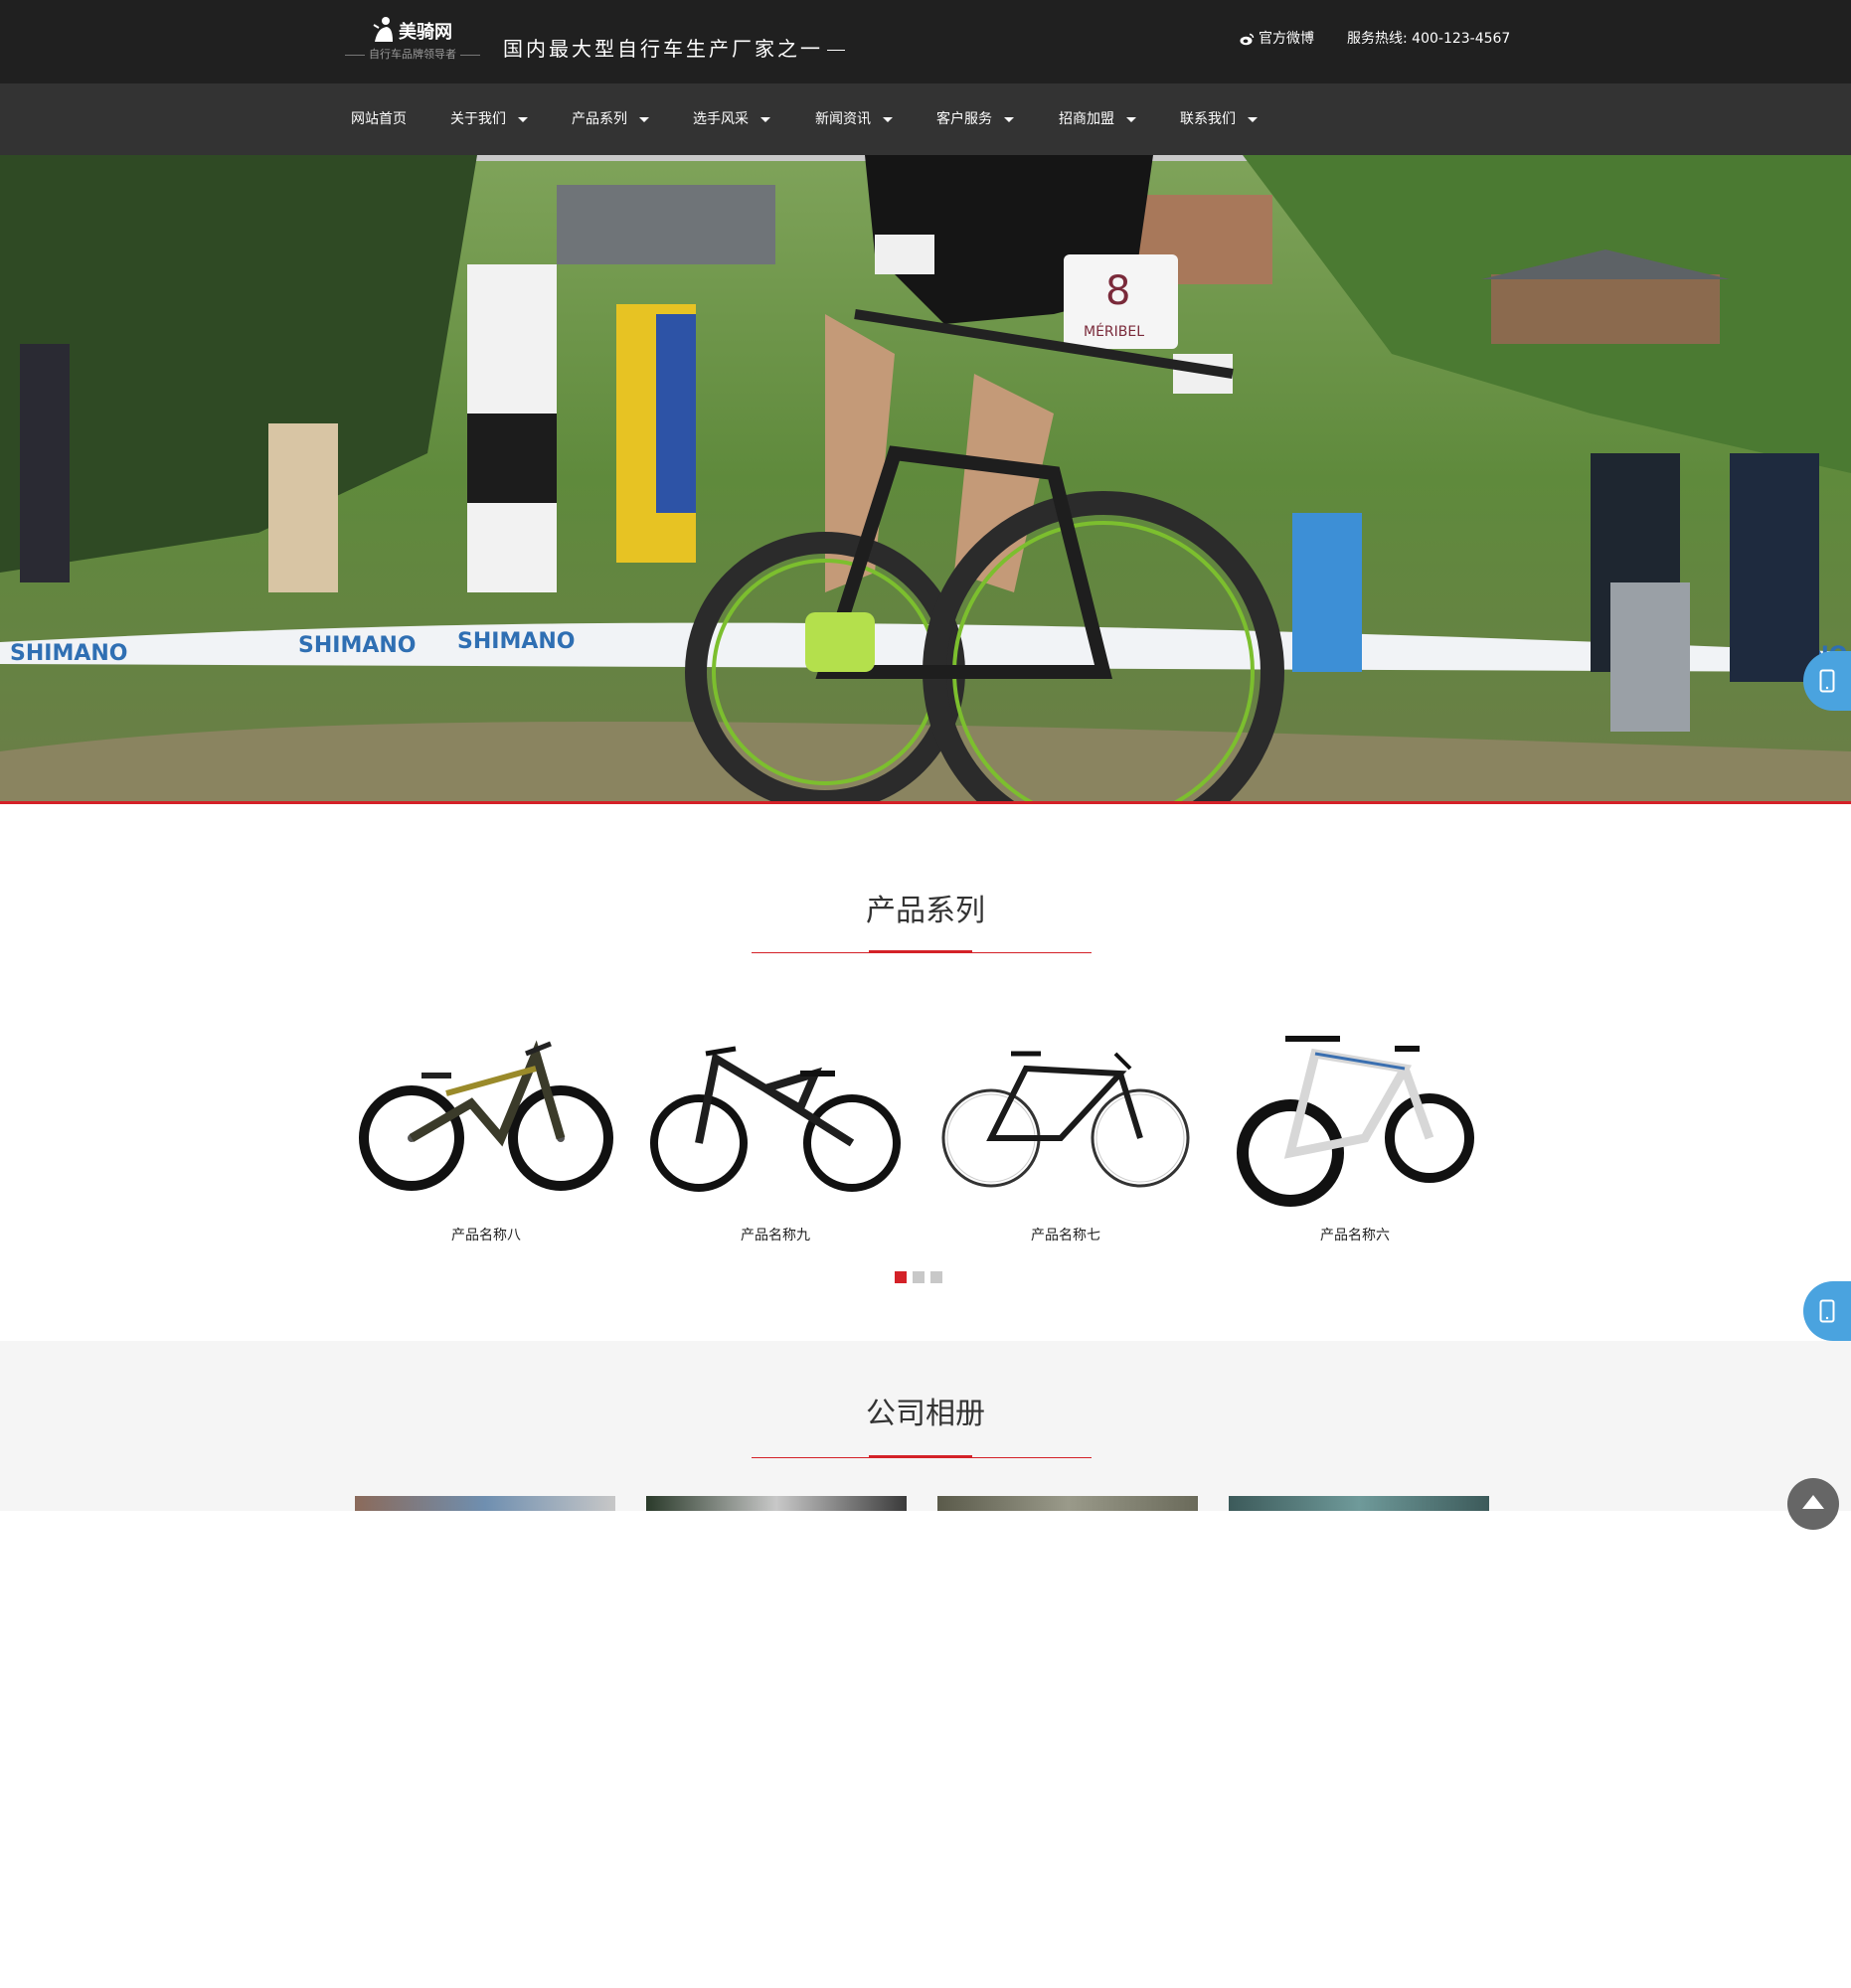 This screenshot has height=1988, width=1851. What do you see at coordinates (1117, 291) in the screenshot?
I see `bib-number: 8` at bounding box center [1117, 291].